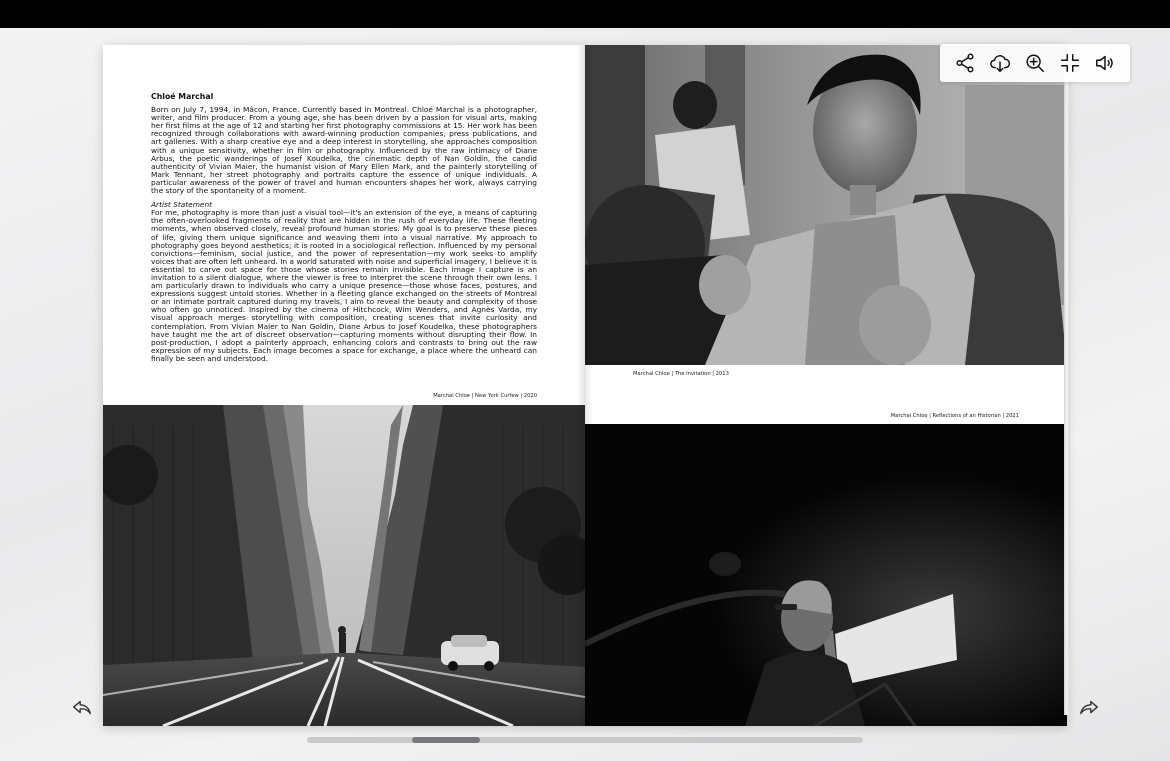 This screenshot has width=1170, height=761. I want to click on share-icon, so click(965, 63).